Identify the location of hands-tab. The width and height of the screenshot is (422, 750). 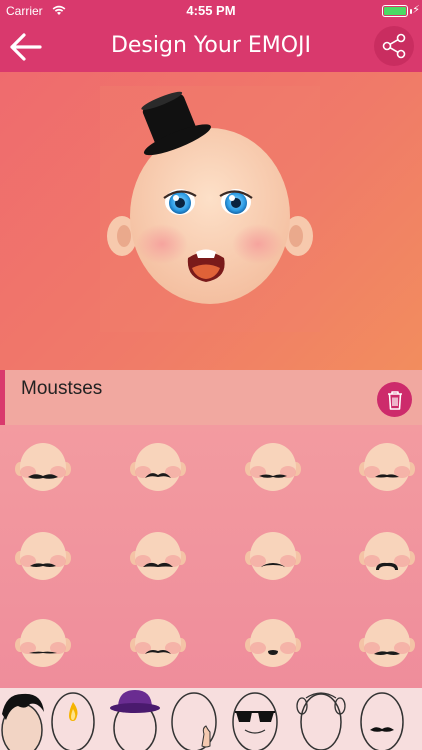
(193, 720).